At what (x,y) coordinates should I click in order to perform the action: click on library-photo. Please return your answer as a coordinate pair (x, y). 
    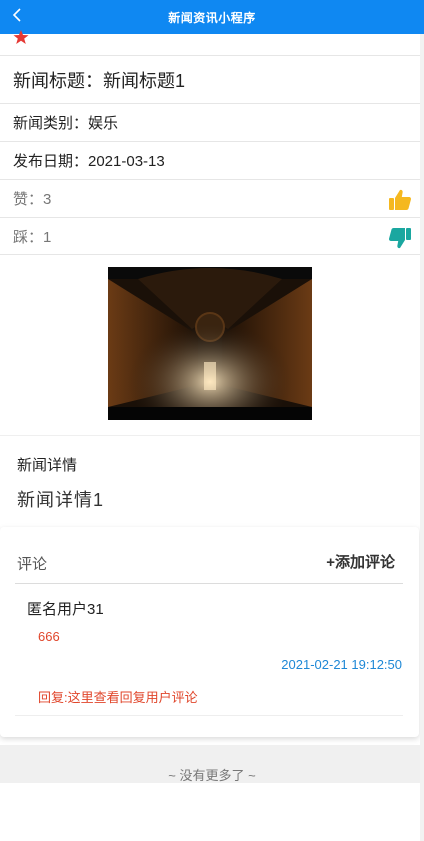
    Looking at the image, I should click on (210, 343).